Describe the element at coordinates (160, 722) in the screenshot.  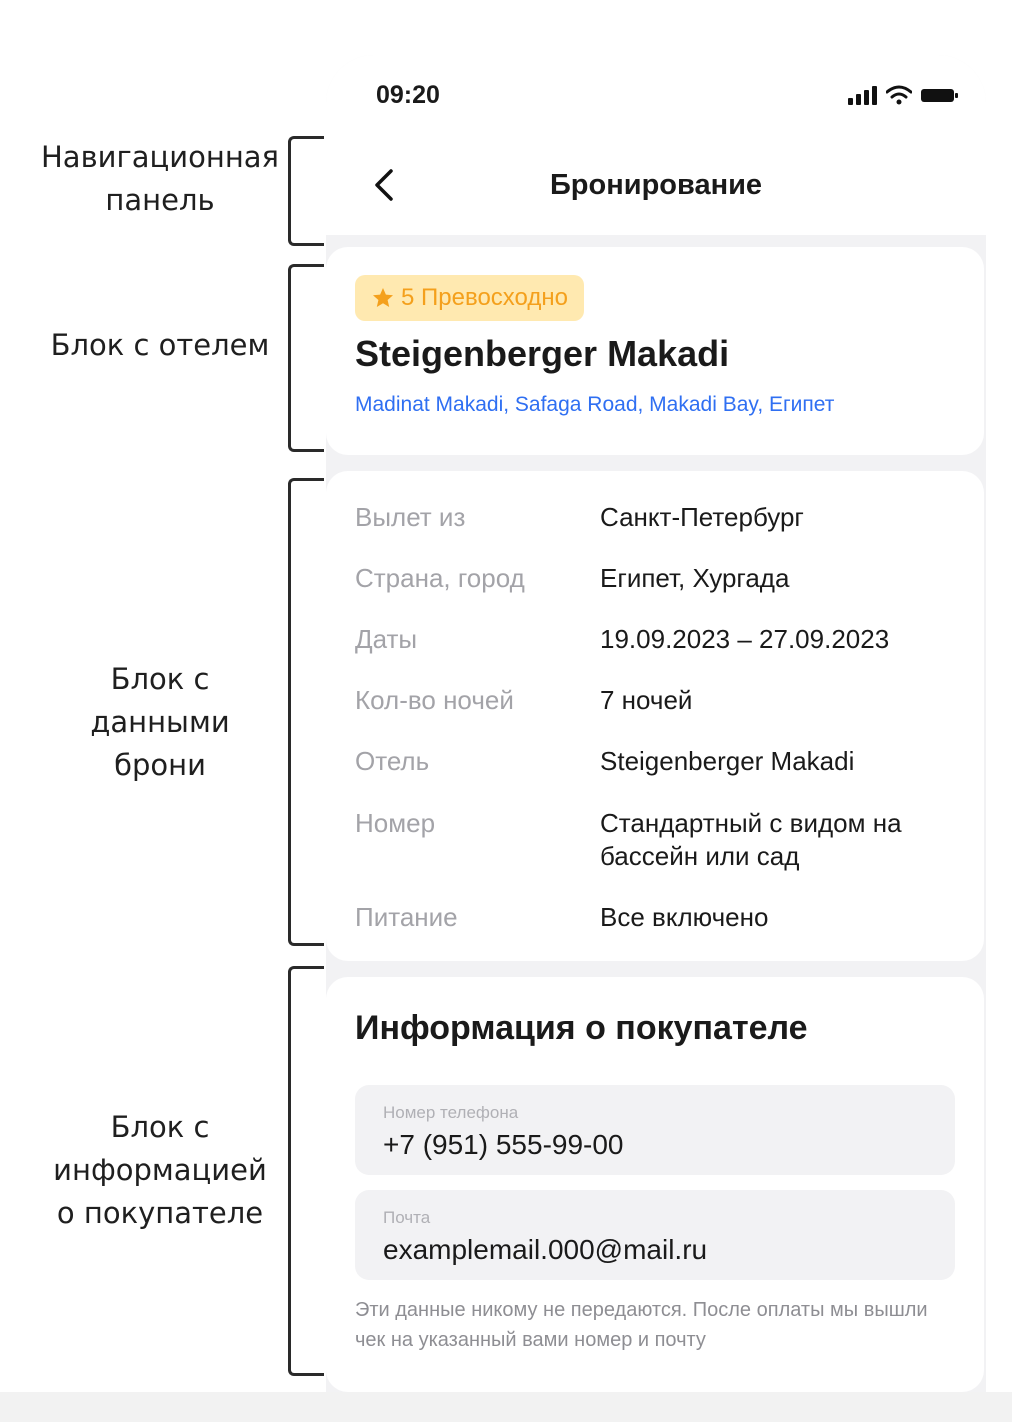
I see `annotation-booking-block: Блок с данными брони` at that location.